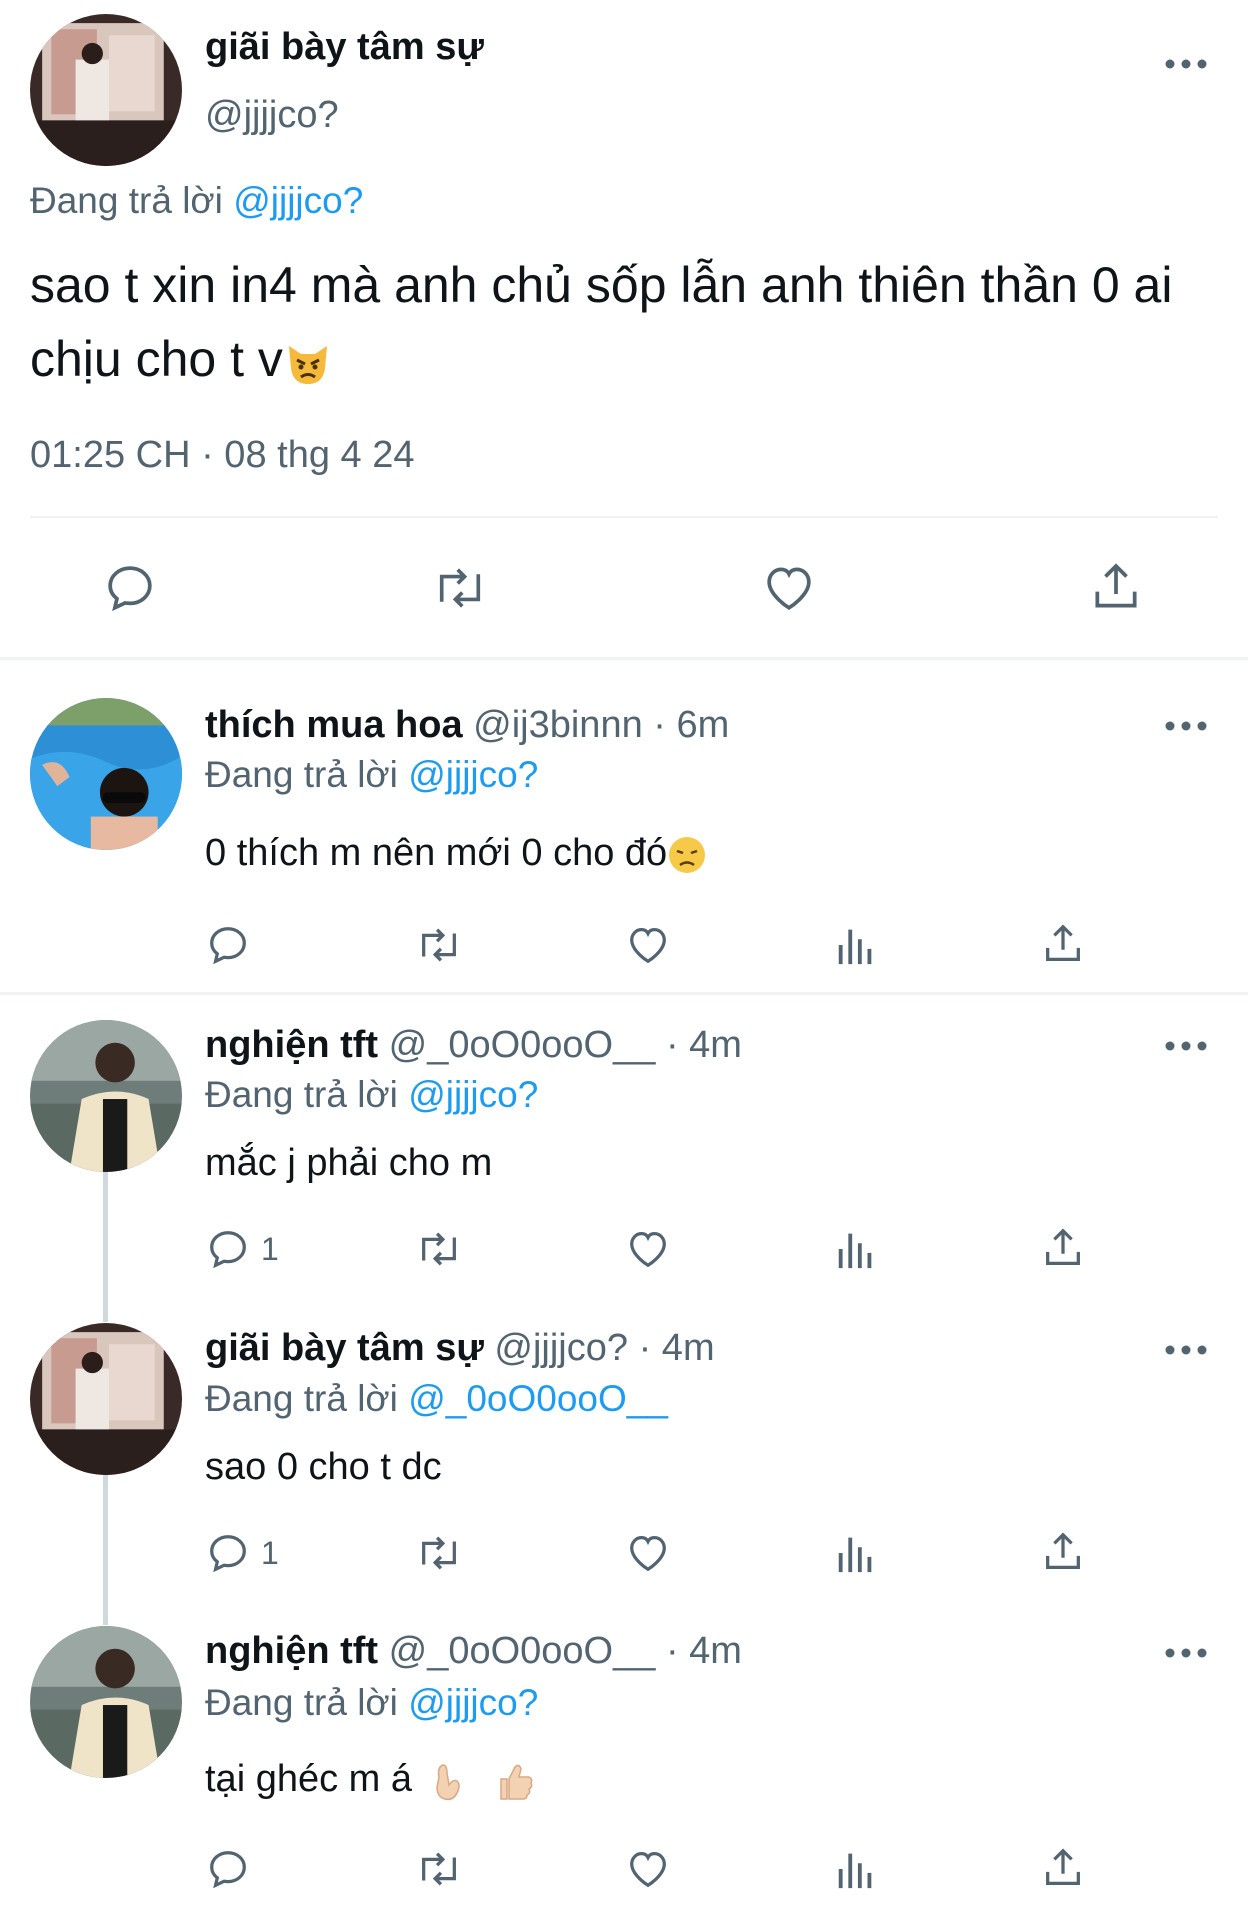  Describe the element at coordinates (687, 855) in the screenshot. I see `disappointed-face-emoji` at that location.